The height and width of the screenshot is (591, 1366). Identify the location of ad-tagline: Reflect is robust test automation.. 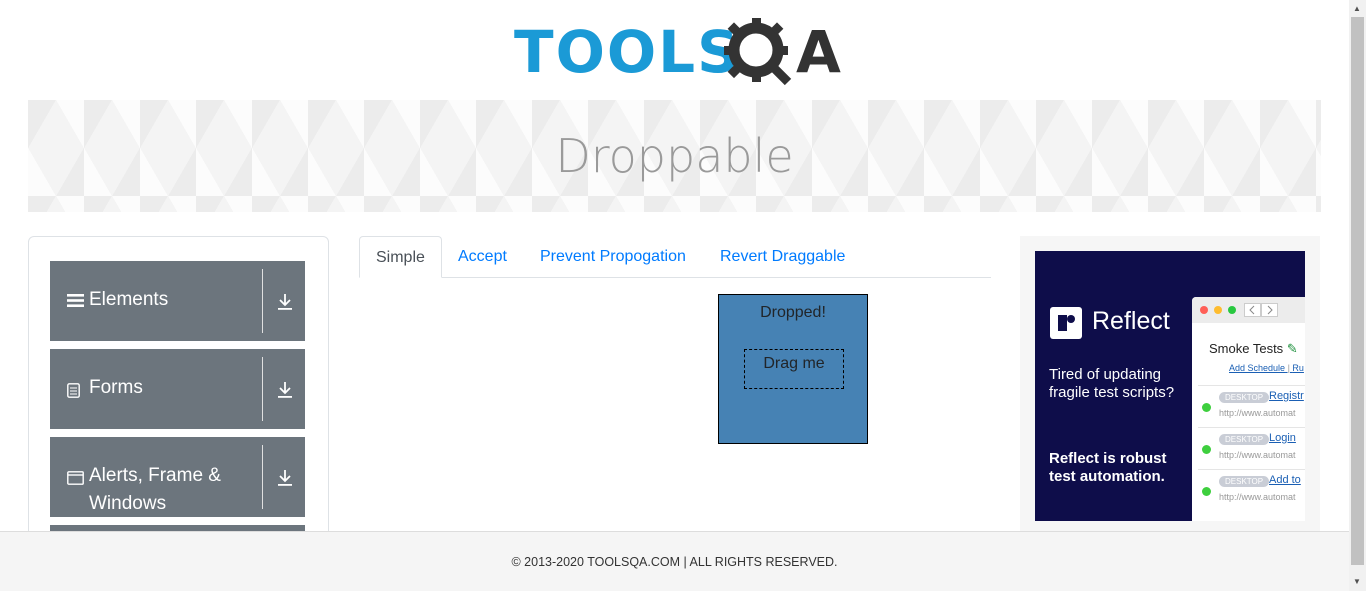
(1108, 467).